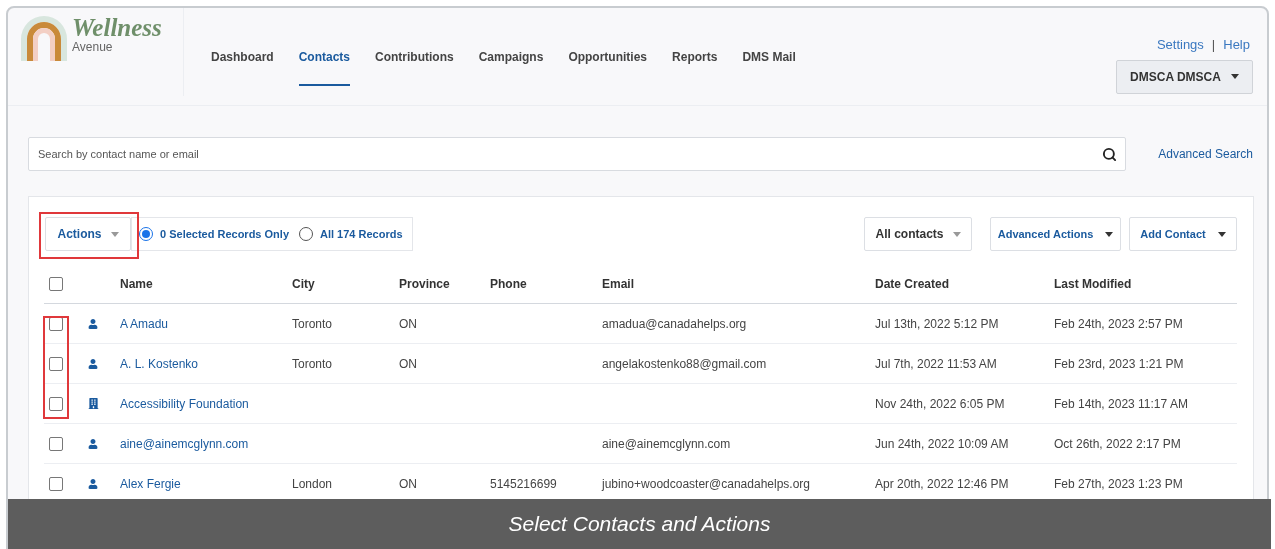 This screenshot has height=549, width=1275. Describe the element at coordinates (1183, 234) in the screenshot. I see `add-contact-button: Add Contact` at that location.